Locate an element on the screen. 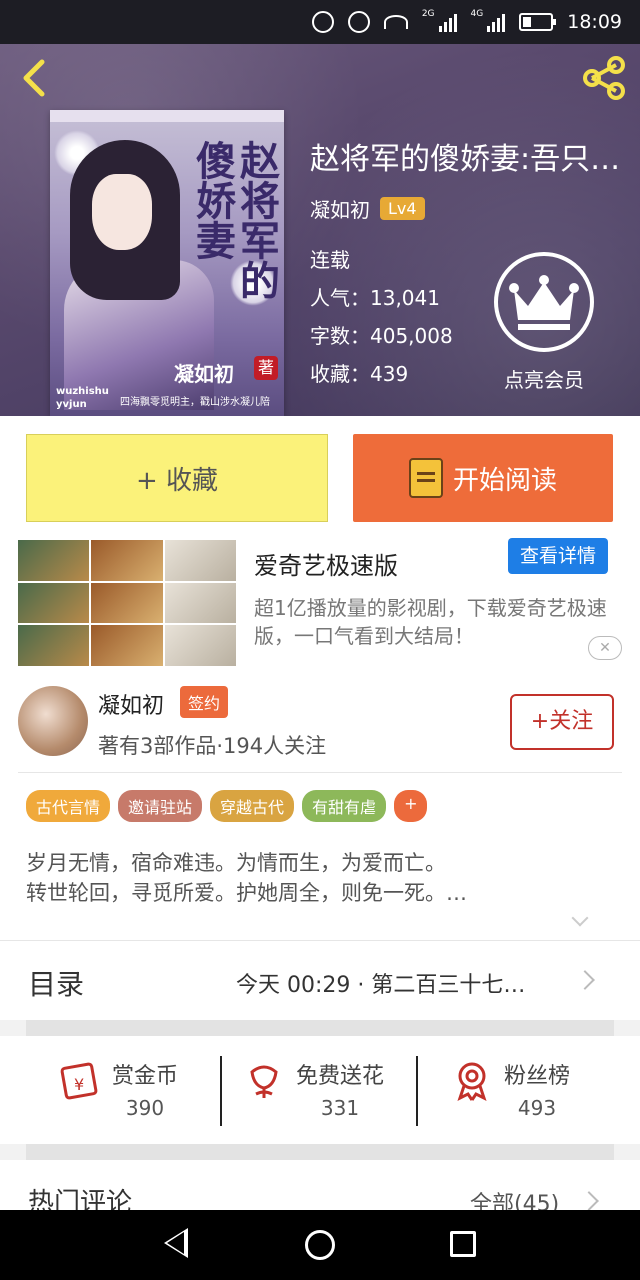  start-reading-button: 开始阅读 is located at coordinates (483, 478).